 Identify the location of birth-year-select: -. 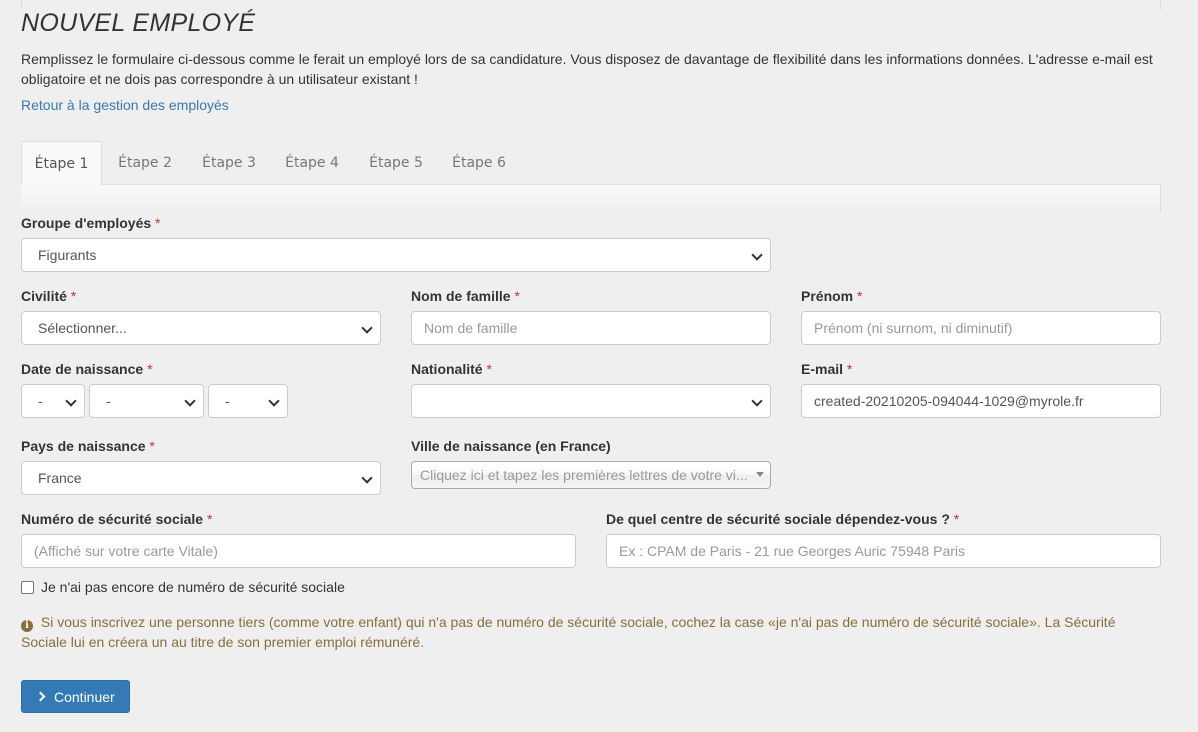
(248, 401).